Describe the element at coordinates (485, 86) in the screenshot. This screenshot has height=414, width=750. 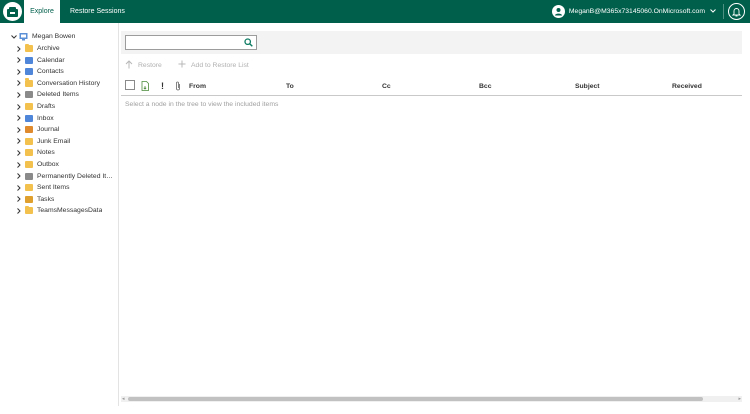
I see `column-bcc: Bcc` at that location.